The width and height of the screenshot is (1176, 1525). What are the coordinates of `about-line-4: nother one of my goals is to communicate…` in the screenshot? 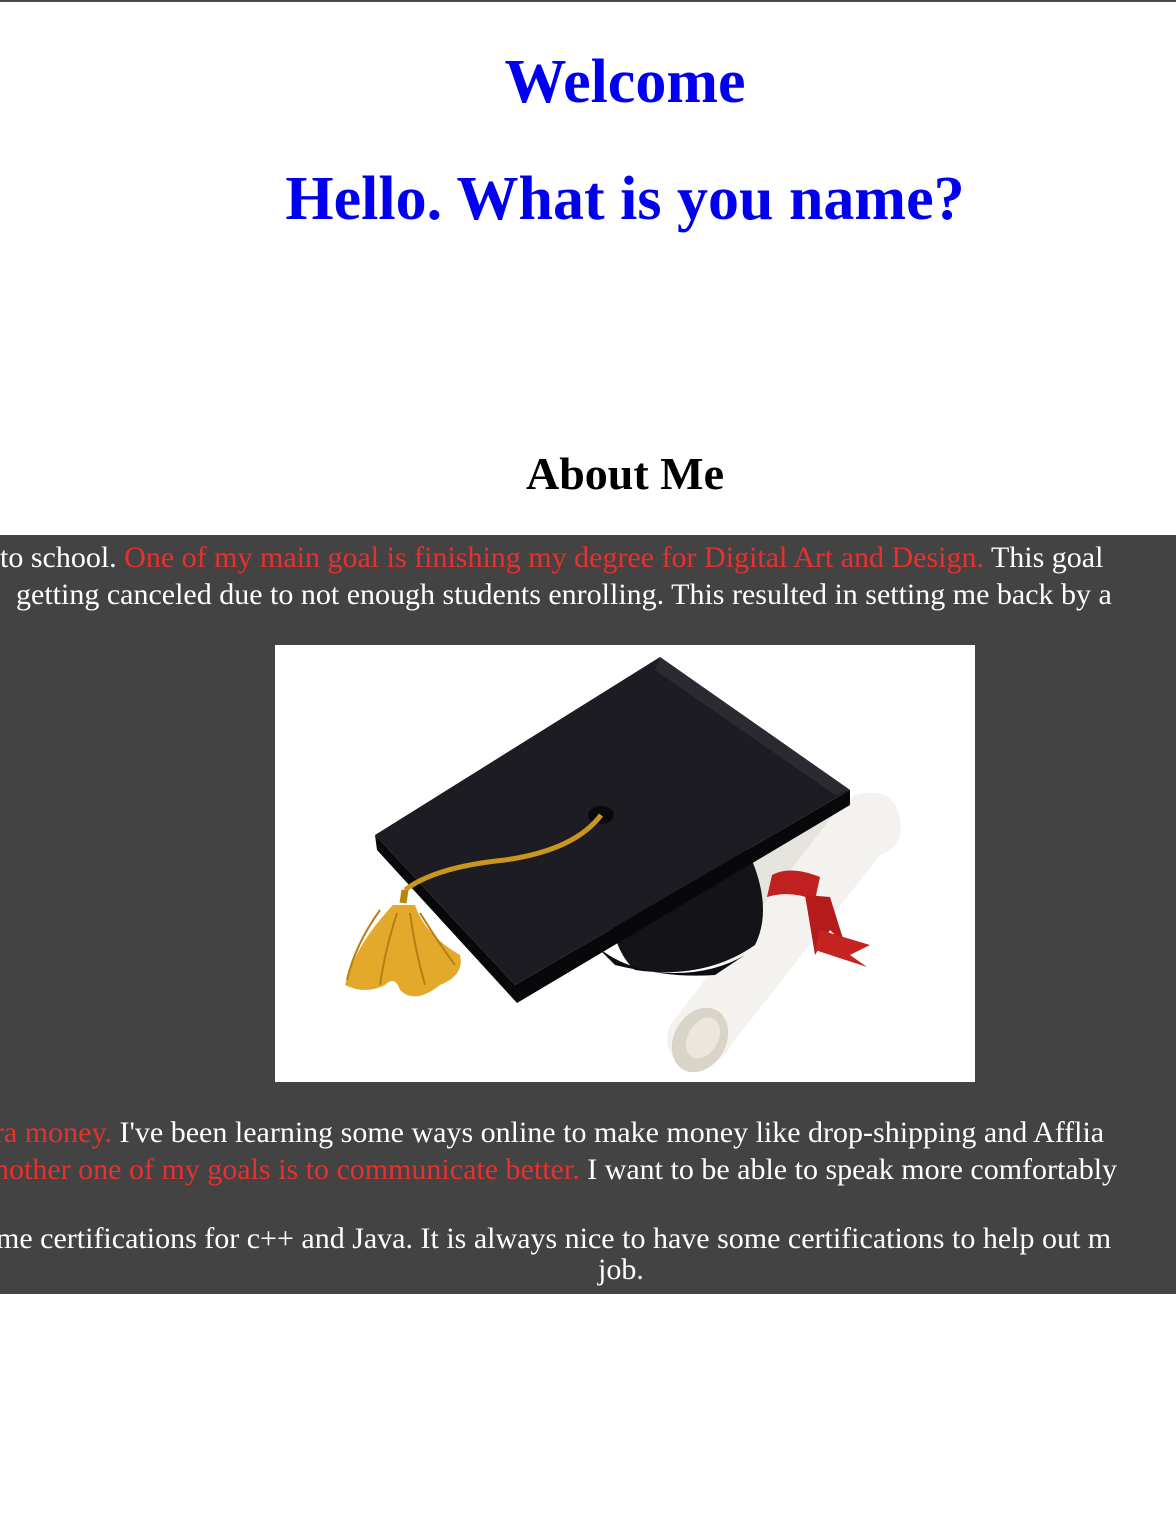 It's located at (558, 1170).